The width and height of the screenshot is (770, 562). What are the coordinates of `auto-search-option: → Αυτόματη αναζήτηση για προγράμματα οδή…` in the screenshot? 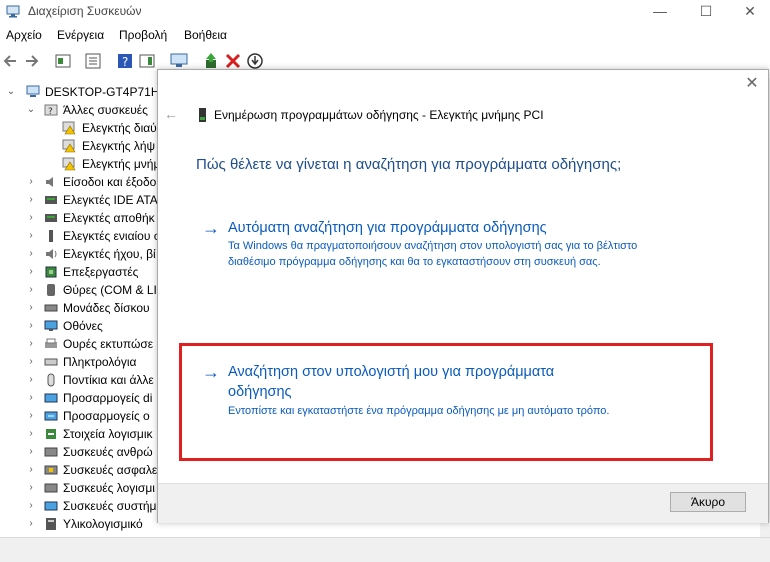 It's located at (462, 253).